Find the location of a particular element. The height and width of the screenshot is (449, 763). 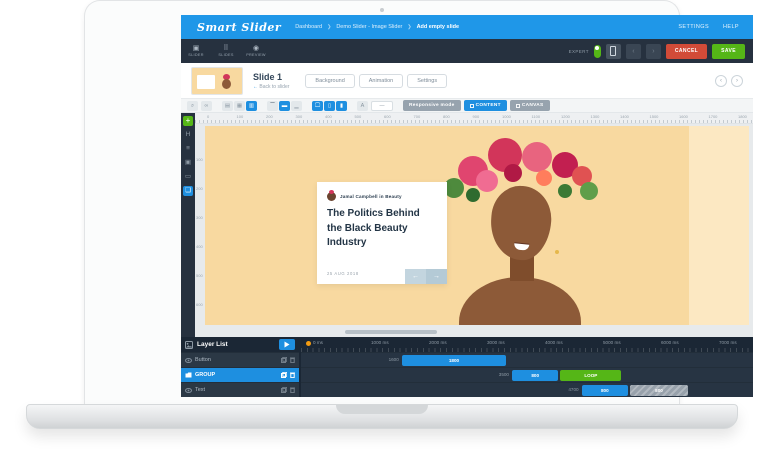

canvas-mode-button: CANVAS is located at coordinates (529, 105).